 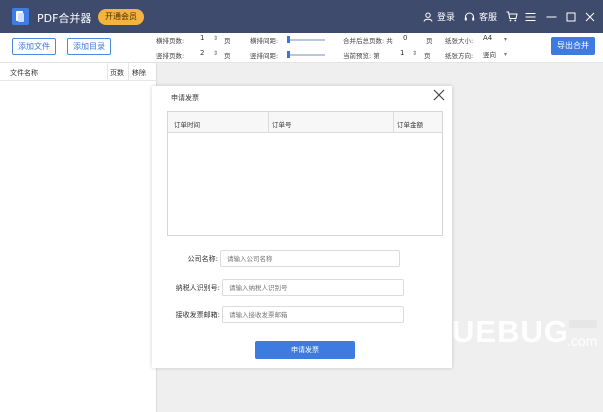 I want to click on col-file-name: 文件名称, so click(x=24, y=73).